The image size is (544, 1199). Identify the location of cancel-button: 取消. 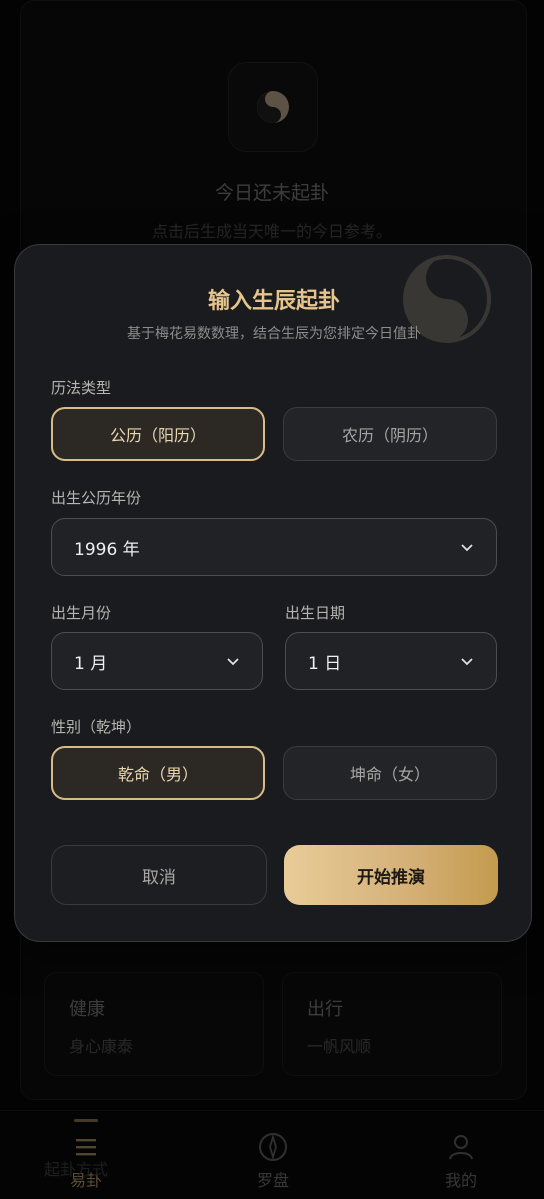
(159, 875).